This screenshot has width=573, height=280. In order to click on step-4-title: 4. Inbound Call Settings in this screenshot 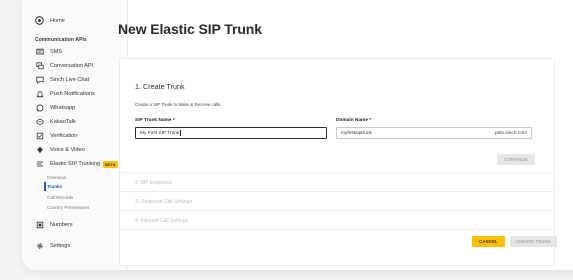, I will do `click(161, 221)`.